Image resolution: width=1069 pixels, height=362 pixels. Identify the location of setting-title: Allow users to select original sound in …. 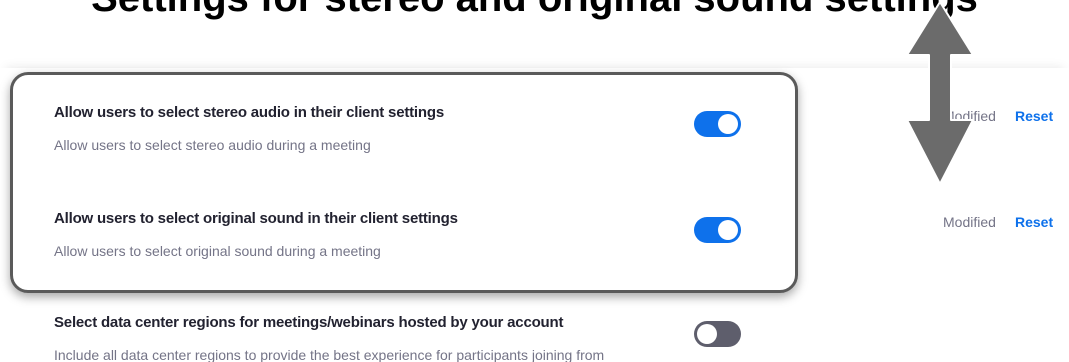
(256, 218).